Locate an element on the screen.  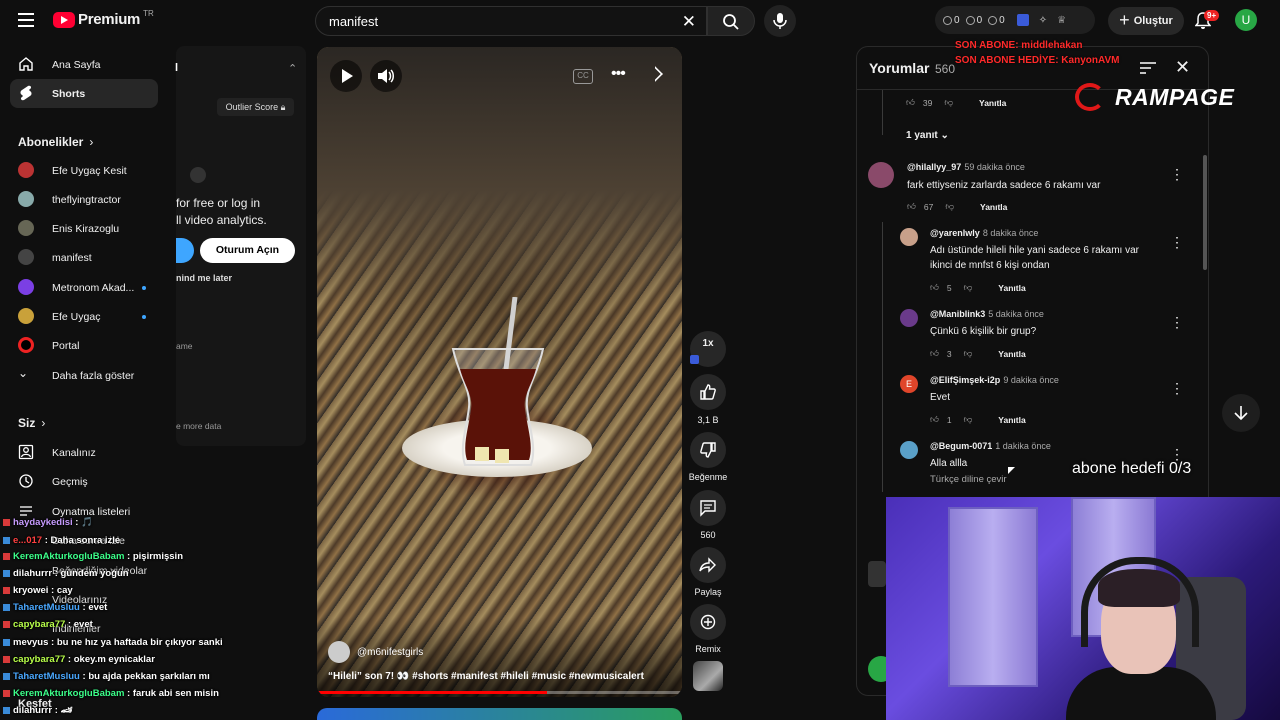
channel-avatar is located at coordinates (339, 652).